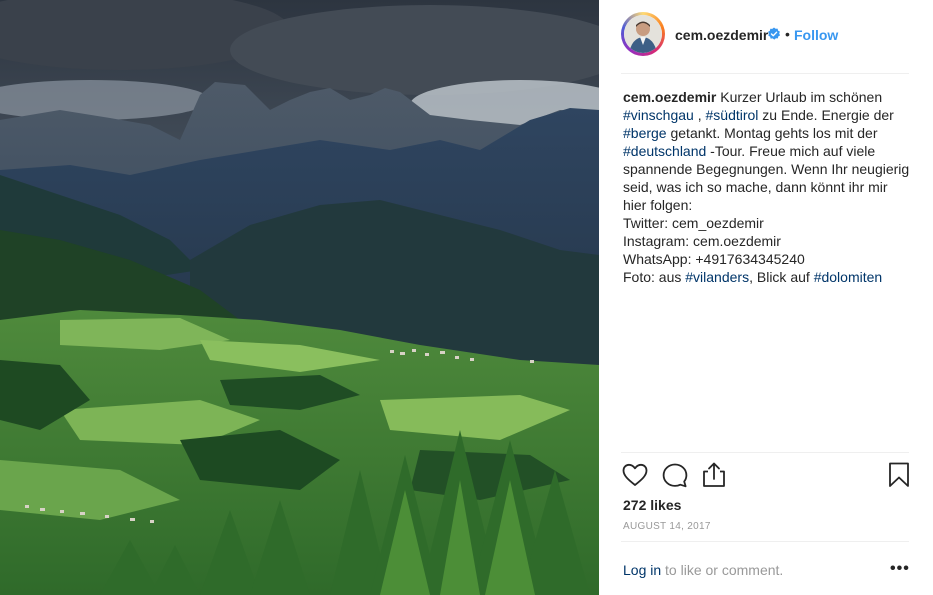 The height and width of the screenshot is (595, 933). I want to click on share-icon, so click(714, 474).